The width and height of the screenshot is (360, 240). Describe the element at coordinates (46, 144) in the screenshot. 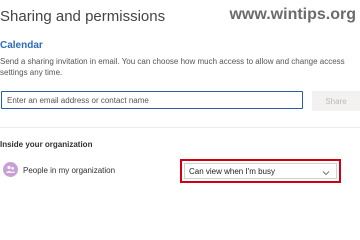

I see `section-title: Inside your organization` at that location.